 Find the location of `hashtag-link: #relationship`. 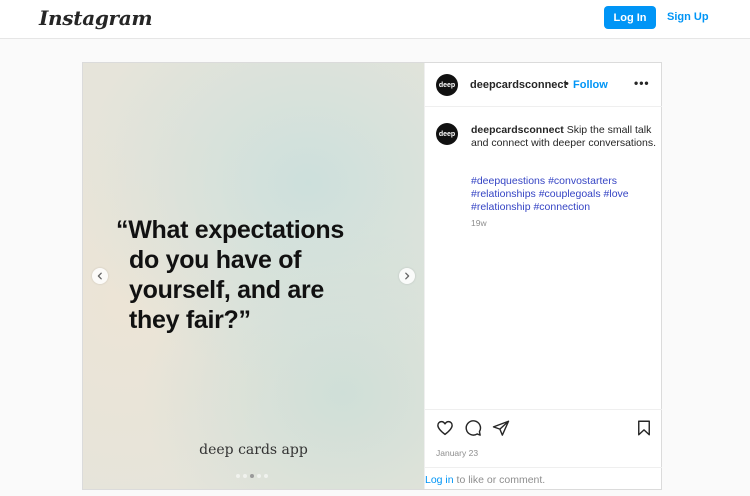

hashtag-link: #relationship is located at coordinates (501, 207).